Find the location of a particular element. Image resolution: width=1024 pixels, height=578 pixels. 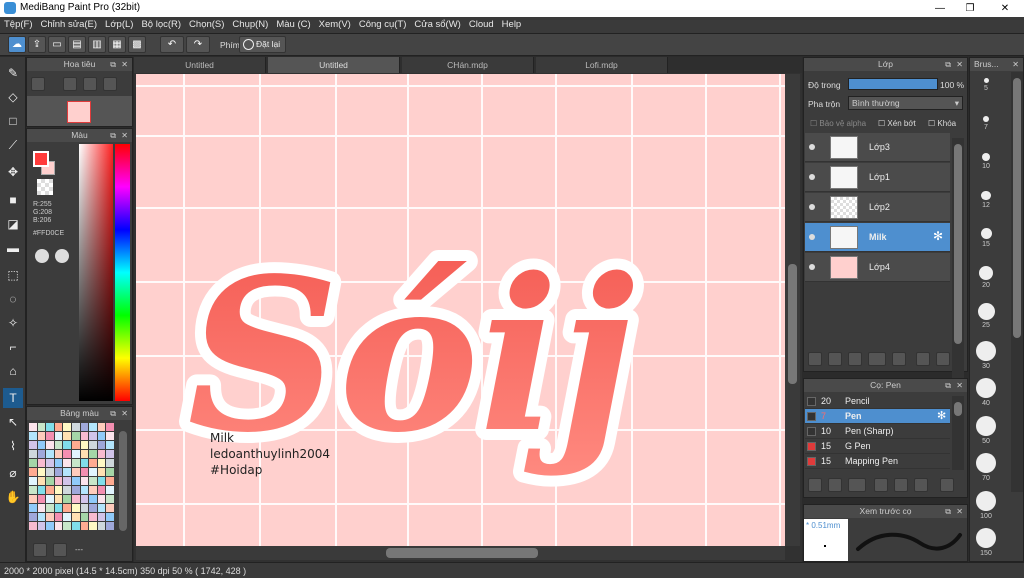

share-icon: ⇪ is located at coordinates (37, 44).